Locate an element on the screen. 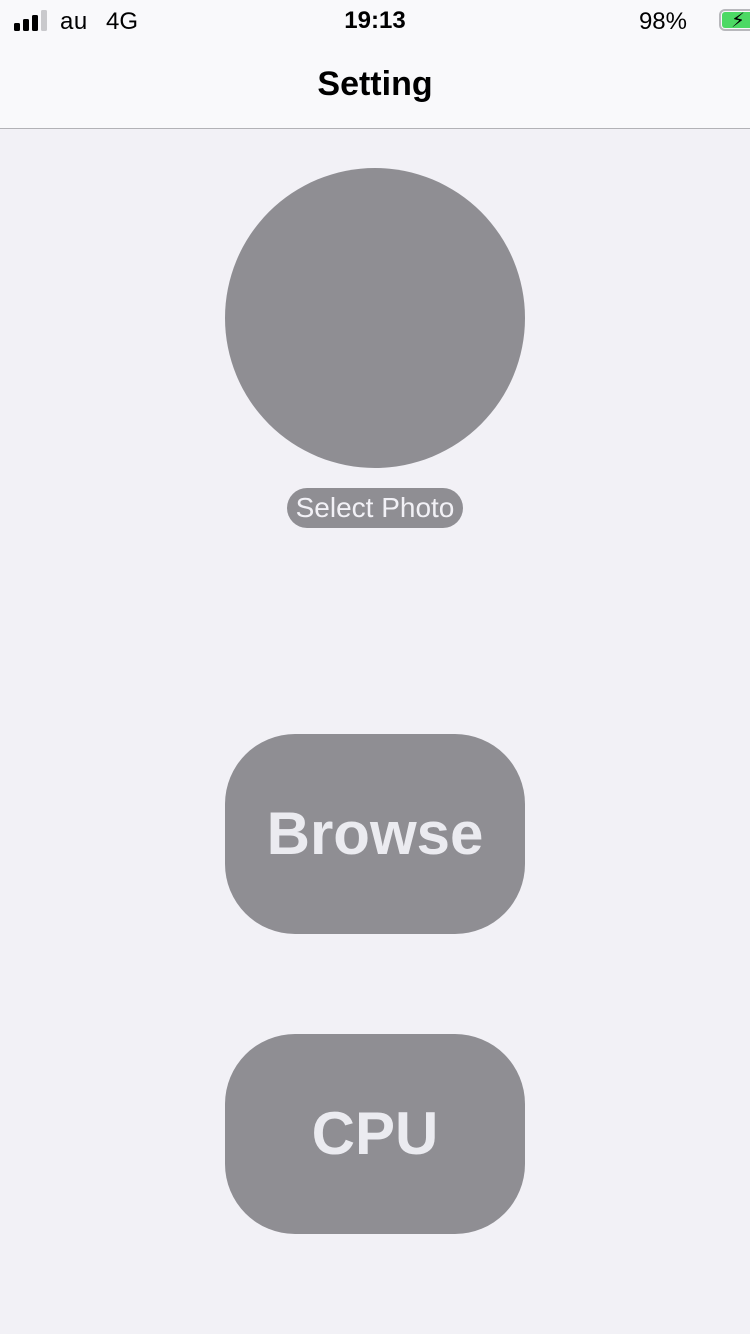 The width and height of the screenshot is (750, 1334). charging-bolt-icon: ⚡ is located at coordinates (738, 21).